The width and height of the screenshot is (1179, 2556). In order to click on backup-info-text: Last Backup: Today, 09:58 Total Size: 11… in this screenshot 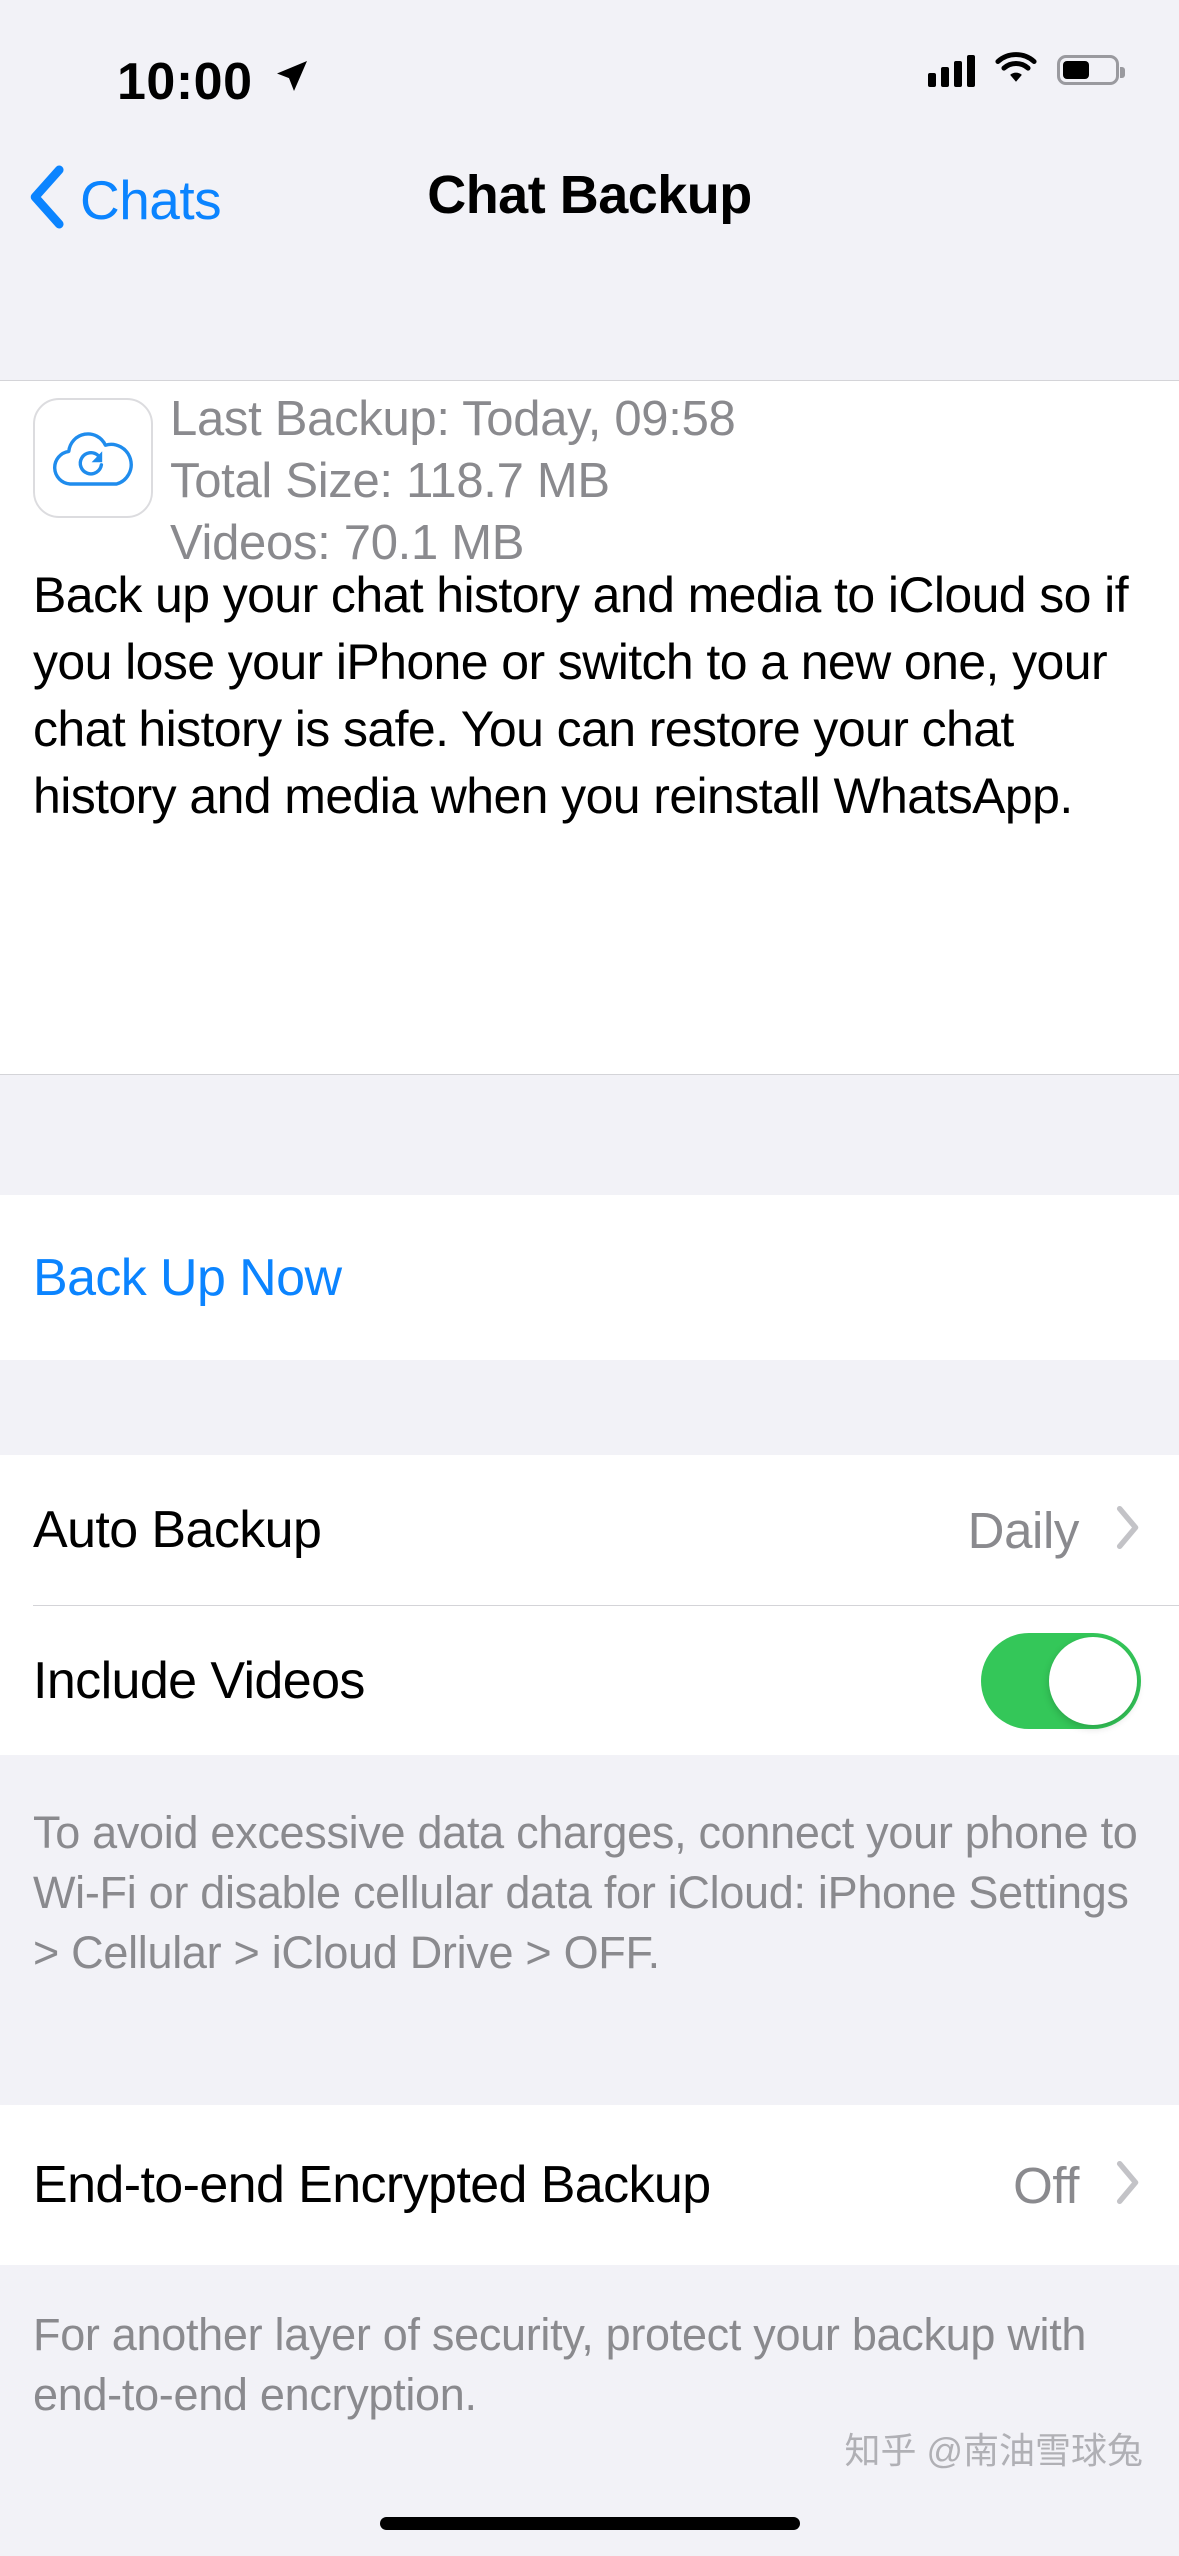, I will do `click(453, 481)`.